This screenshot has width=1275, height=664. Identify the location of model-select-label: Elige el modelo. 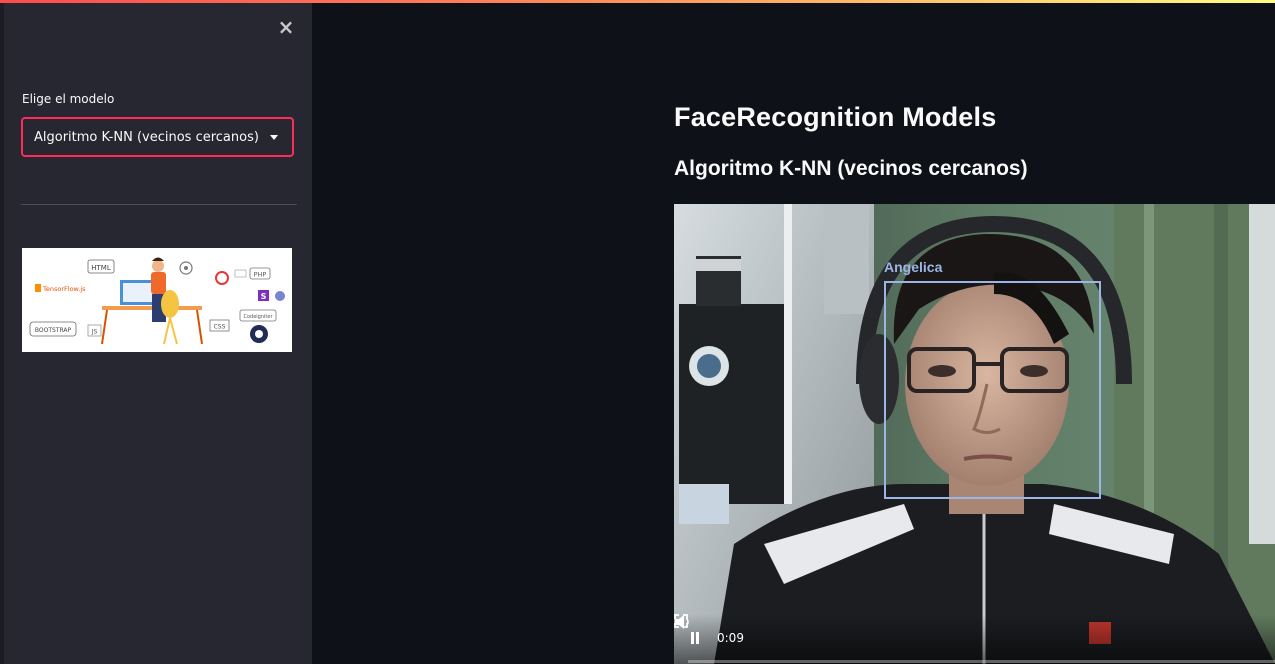
(68, 99).